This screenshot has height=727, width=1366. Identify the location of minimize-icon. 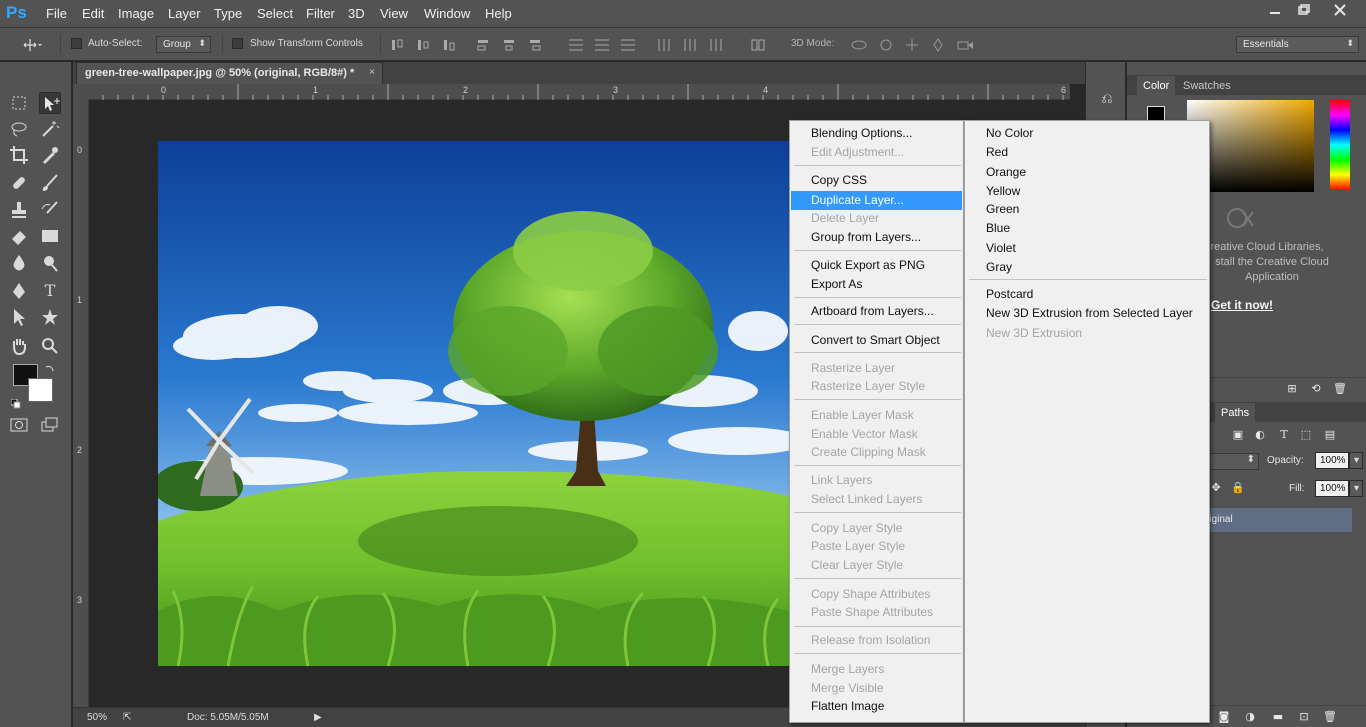
(1275, 10).